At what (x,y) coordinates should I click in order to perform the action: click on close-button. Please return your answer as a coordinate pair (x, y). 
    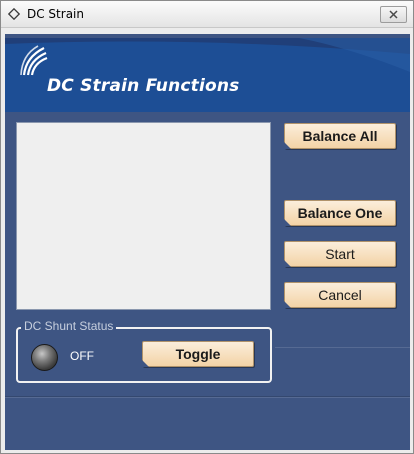
    Looking at the image, I should click on (393, 14).